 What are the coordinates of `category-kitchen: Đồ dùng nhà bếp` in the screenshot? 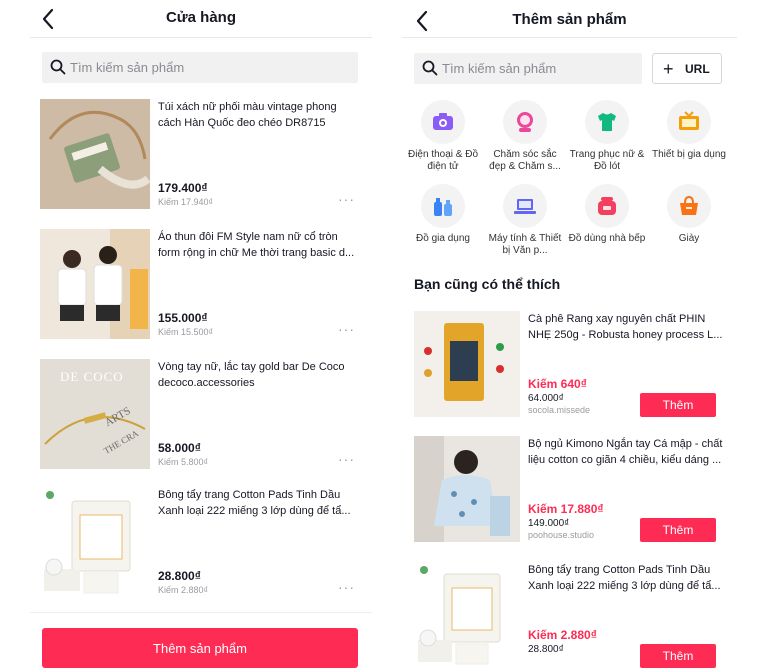 It's located at (607, 214).